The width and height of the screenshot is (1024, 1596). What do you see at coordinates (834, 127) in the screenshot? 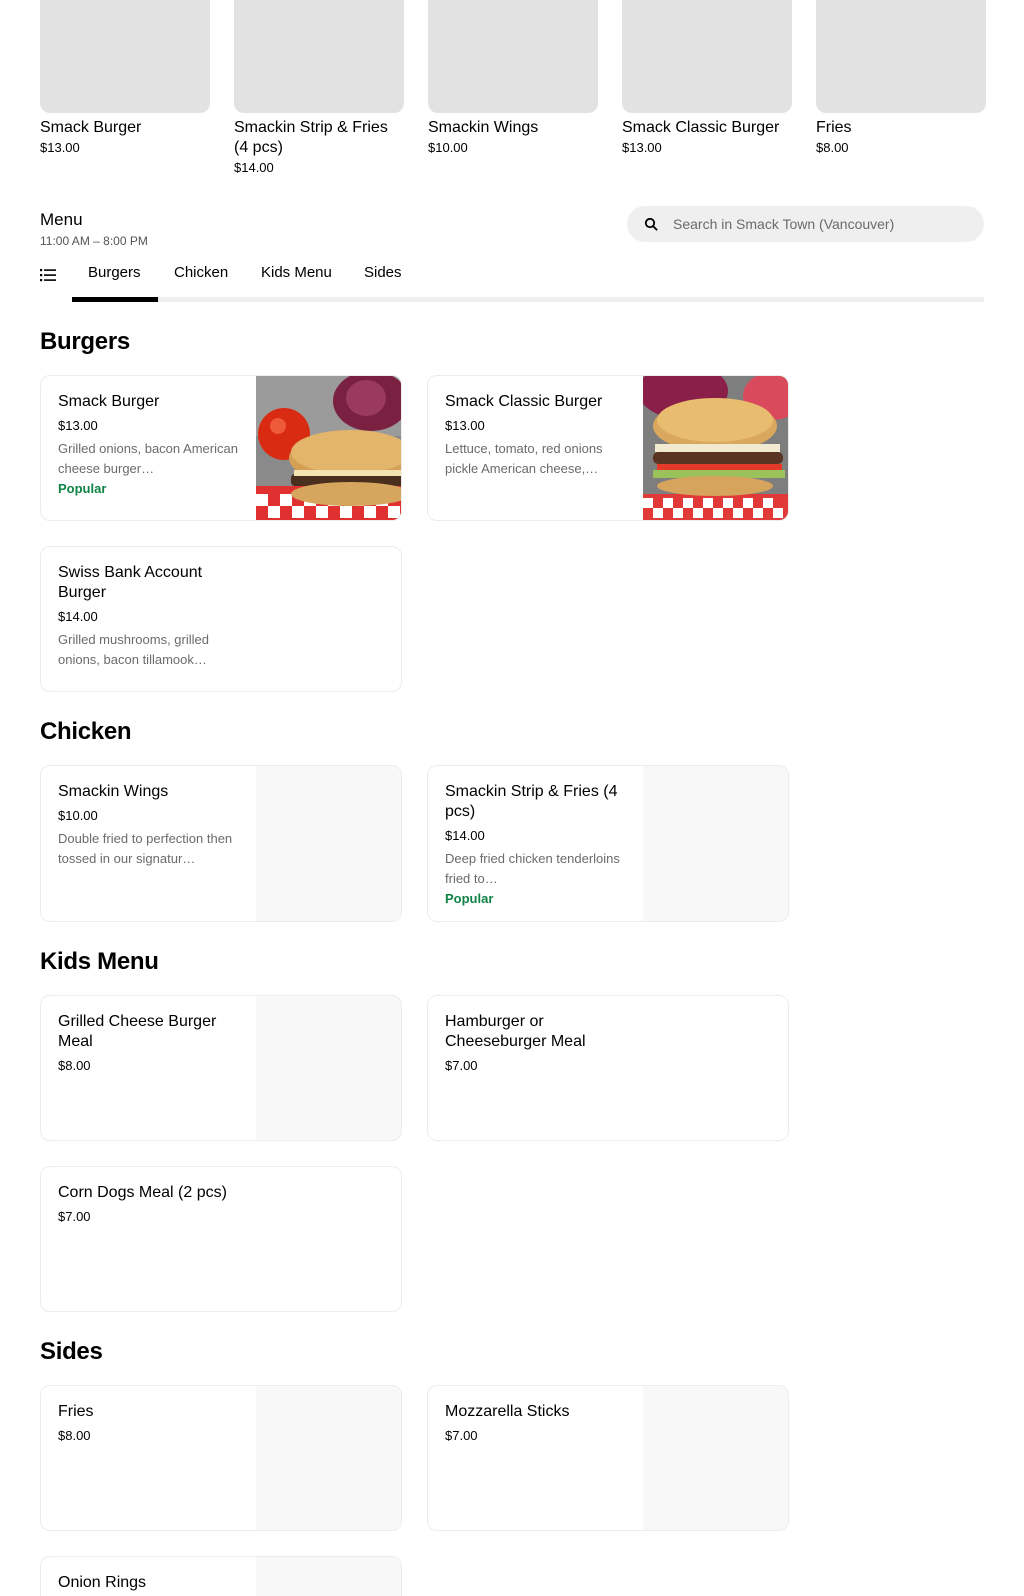
I see `featured-title: Fries` at bounding box center [834, 127].